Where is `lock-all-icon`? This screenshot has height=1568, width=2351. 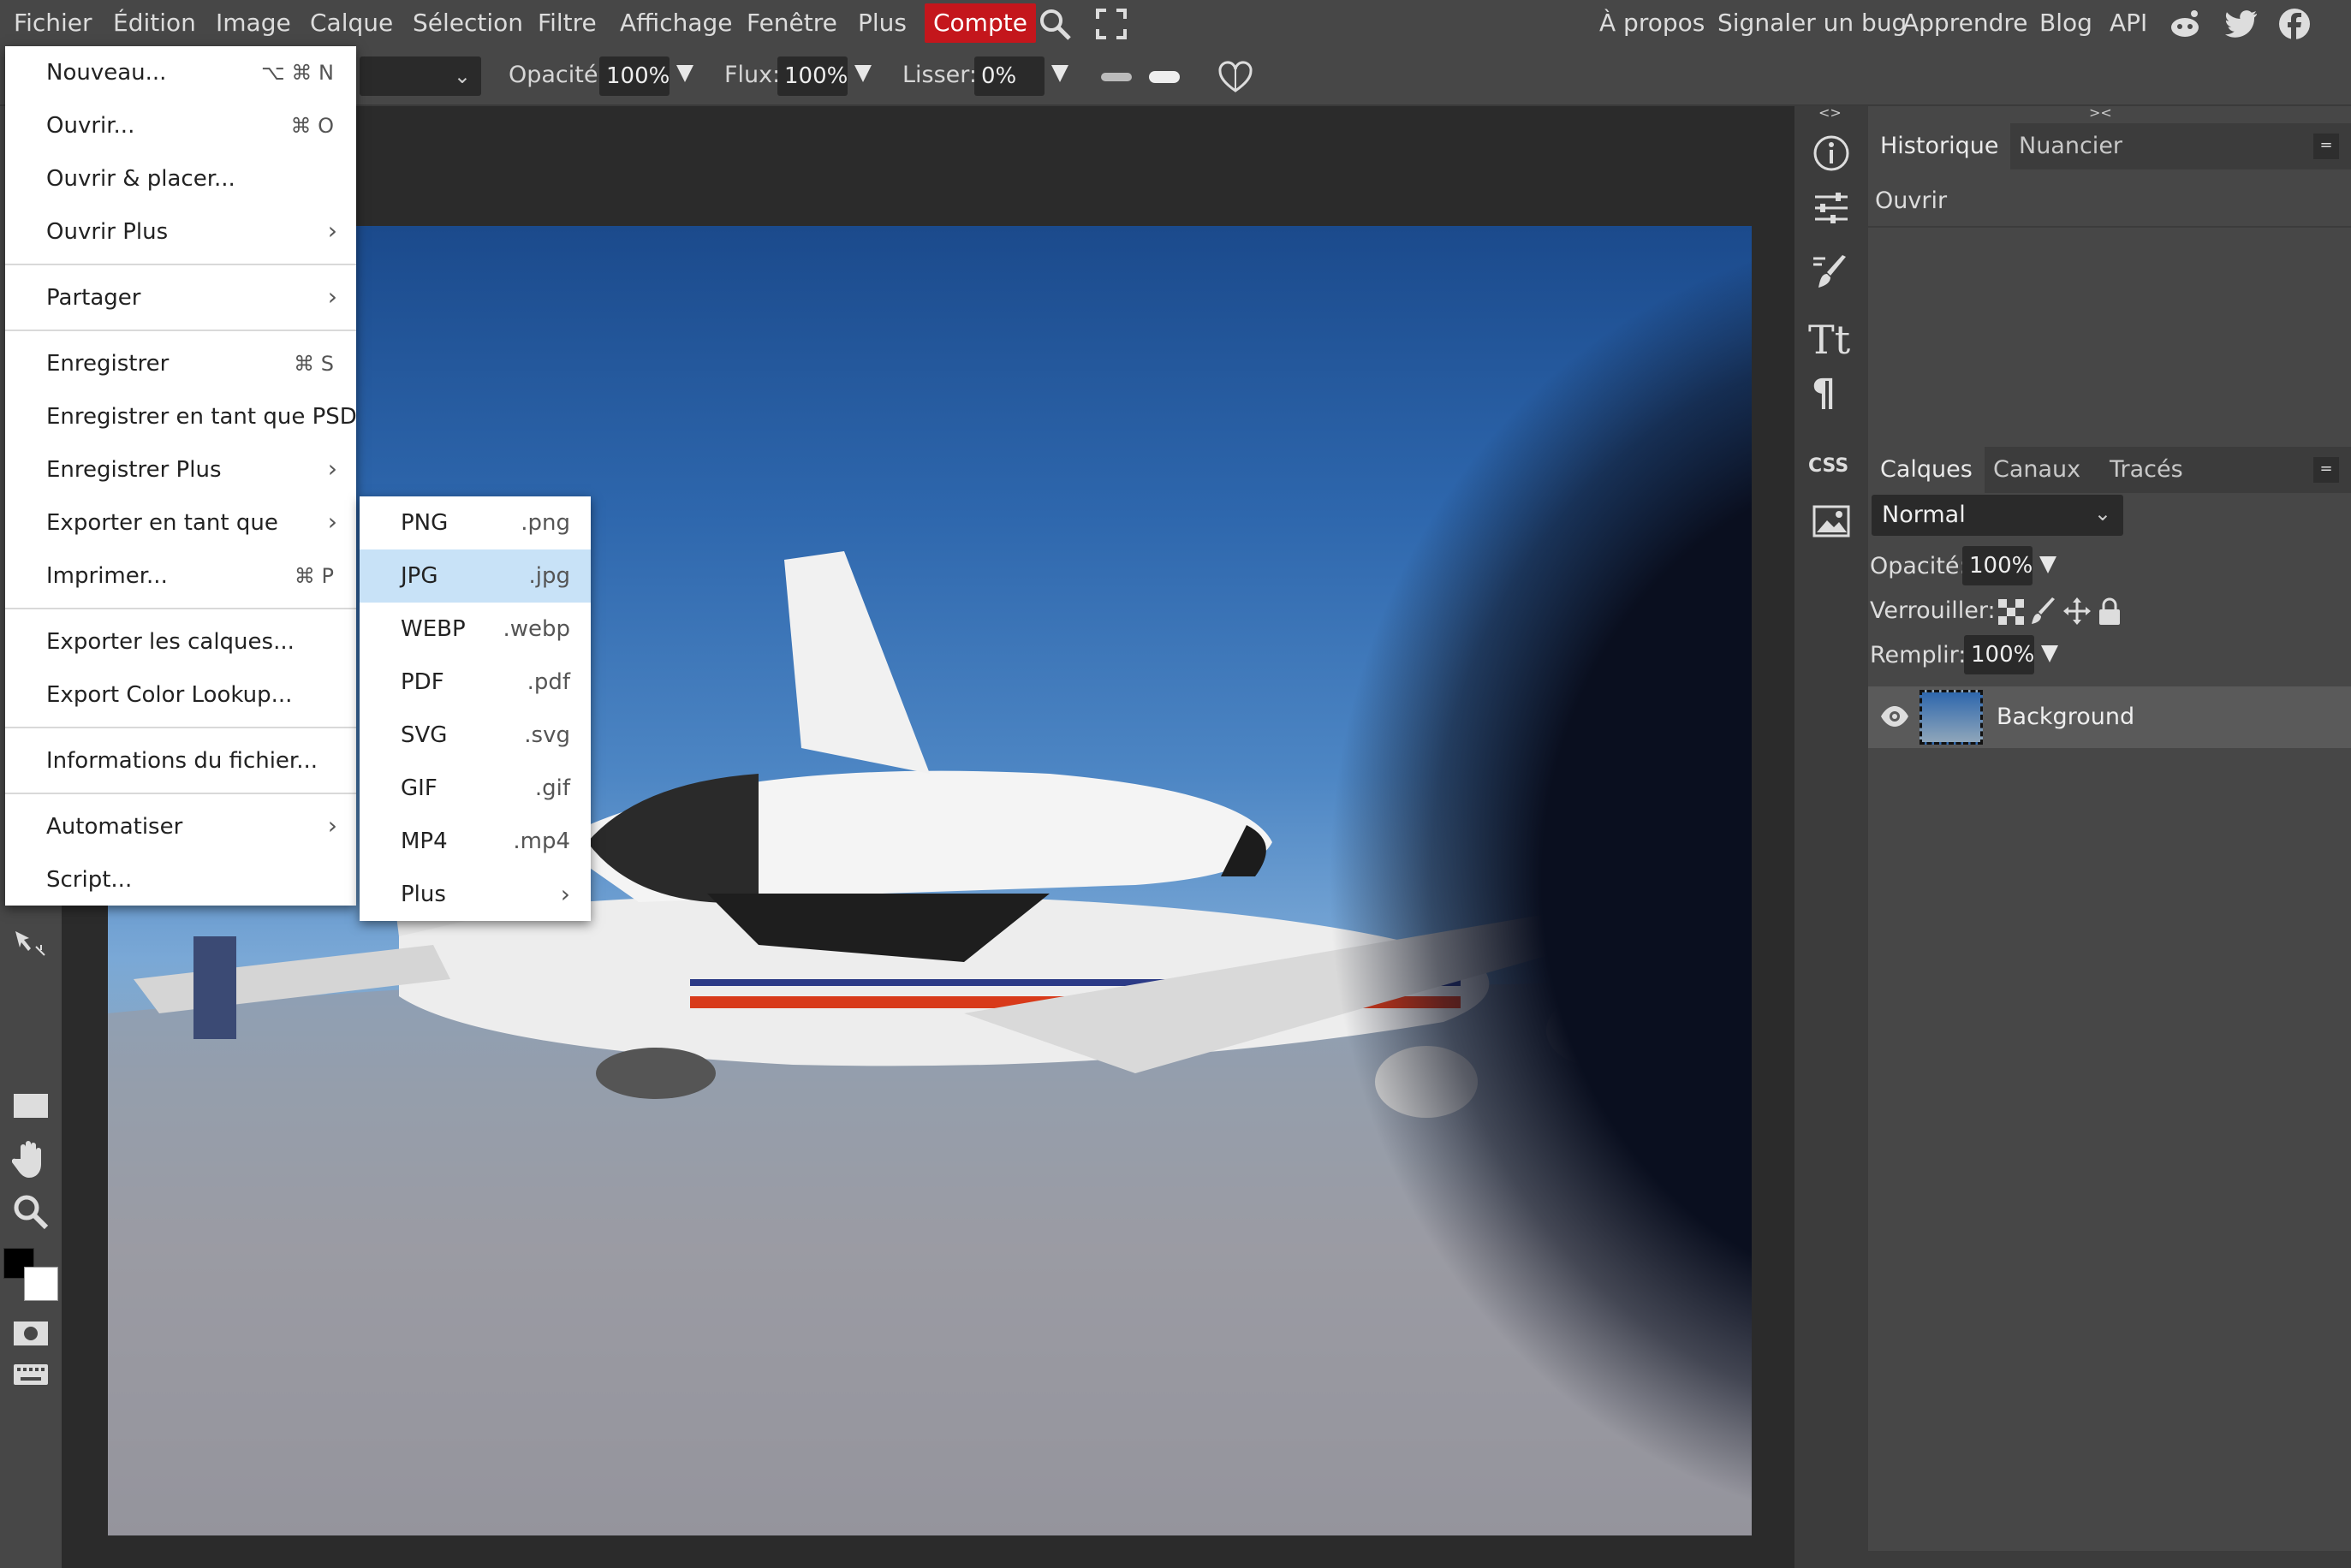
lock-all-icon is located at coordinates (2110, 611).